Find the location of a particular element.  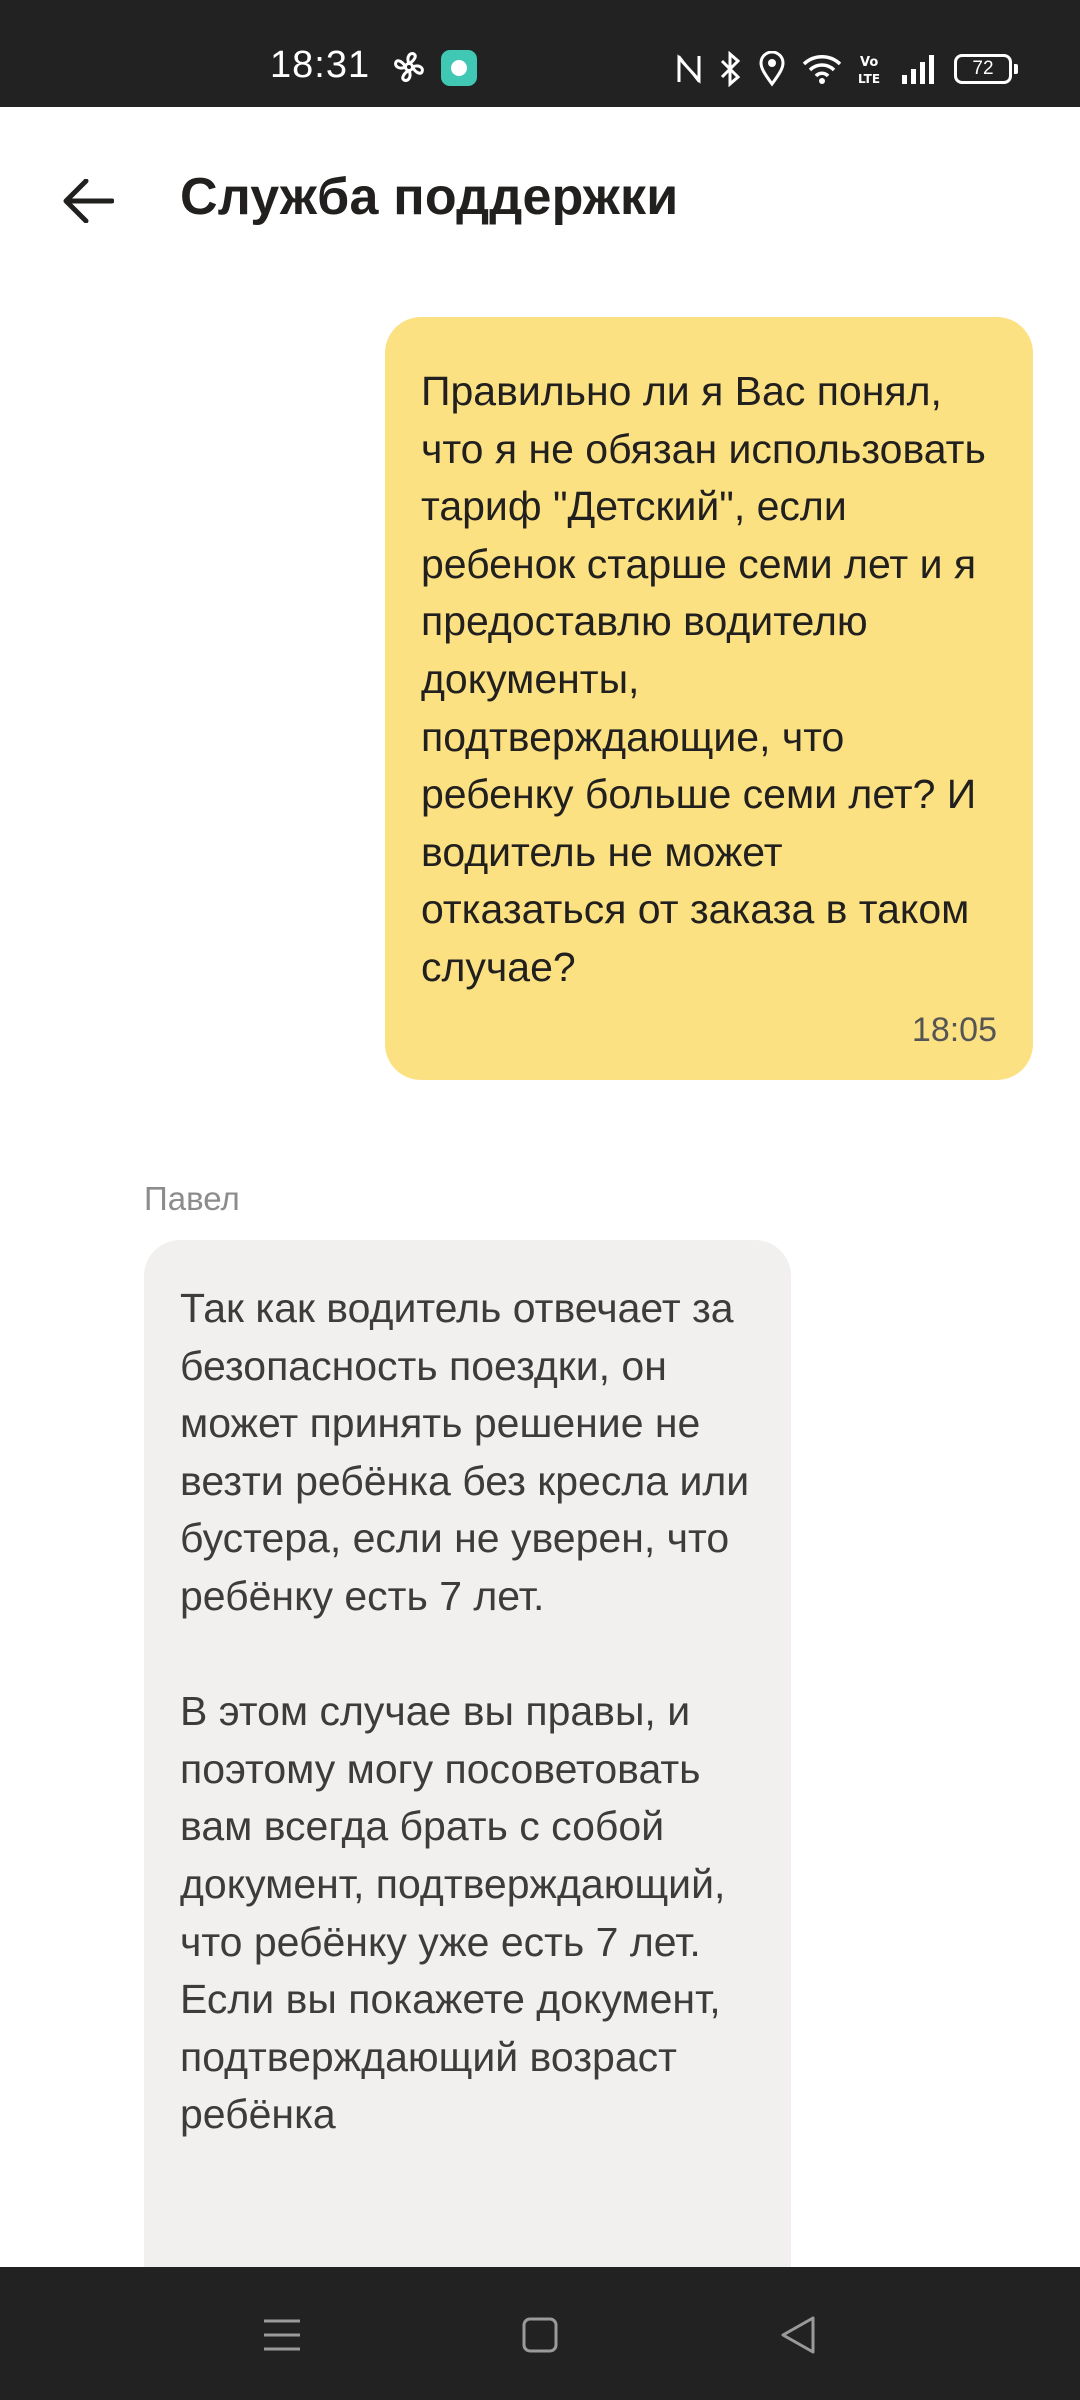

navigation-bar is located at coordinates (540, 2333).